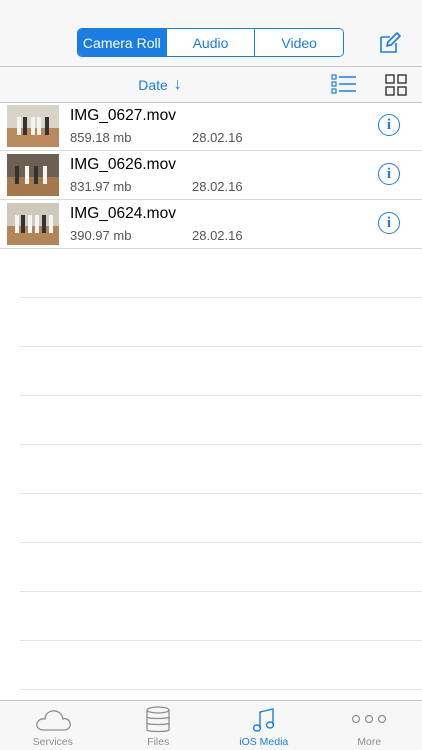 Image resolution: width=422 pixels, height=750 pixels. Describe the element at coordinates (369, 719) in the screenshot. I see `more-dots-icon` at that location.